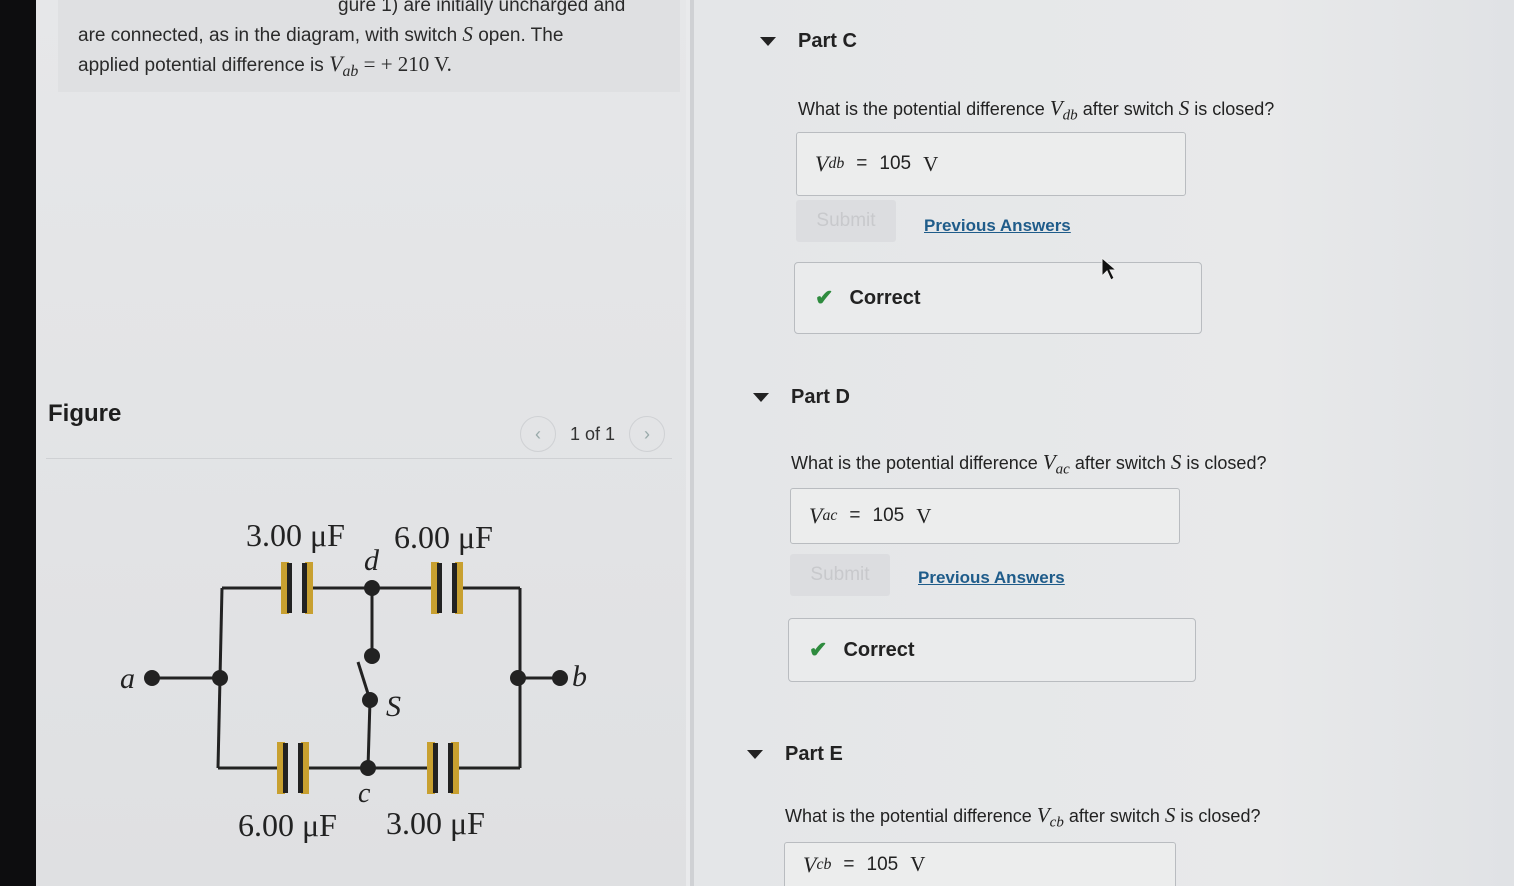 The height and width of the screenshot is (886, 1514). What do you see at coordinates (372, 560) in the screenshot?
I see `label-node-d: d` at bounding box center [372, 560].